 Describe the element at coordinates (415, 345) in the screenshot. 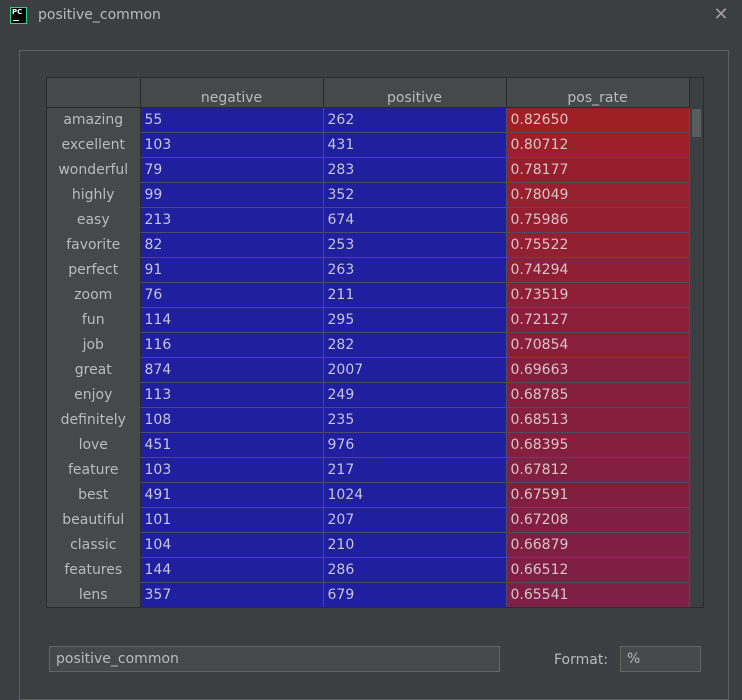

I see `cell-positive: 282` at that location.